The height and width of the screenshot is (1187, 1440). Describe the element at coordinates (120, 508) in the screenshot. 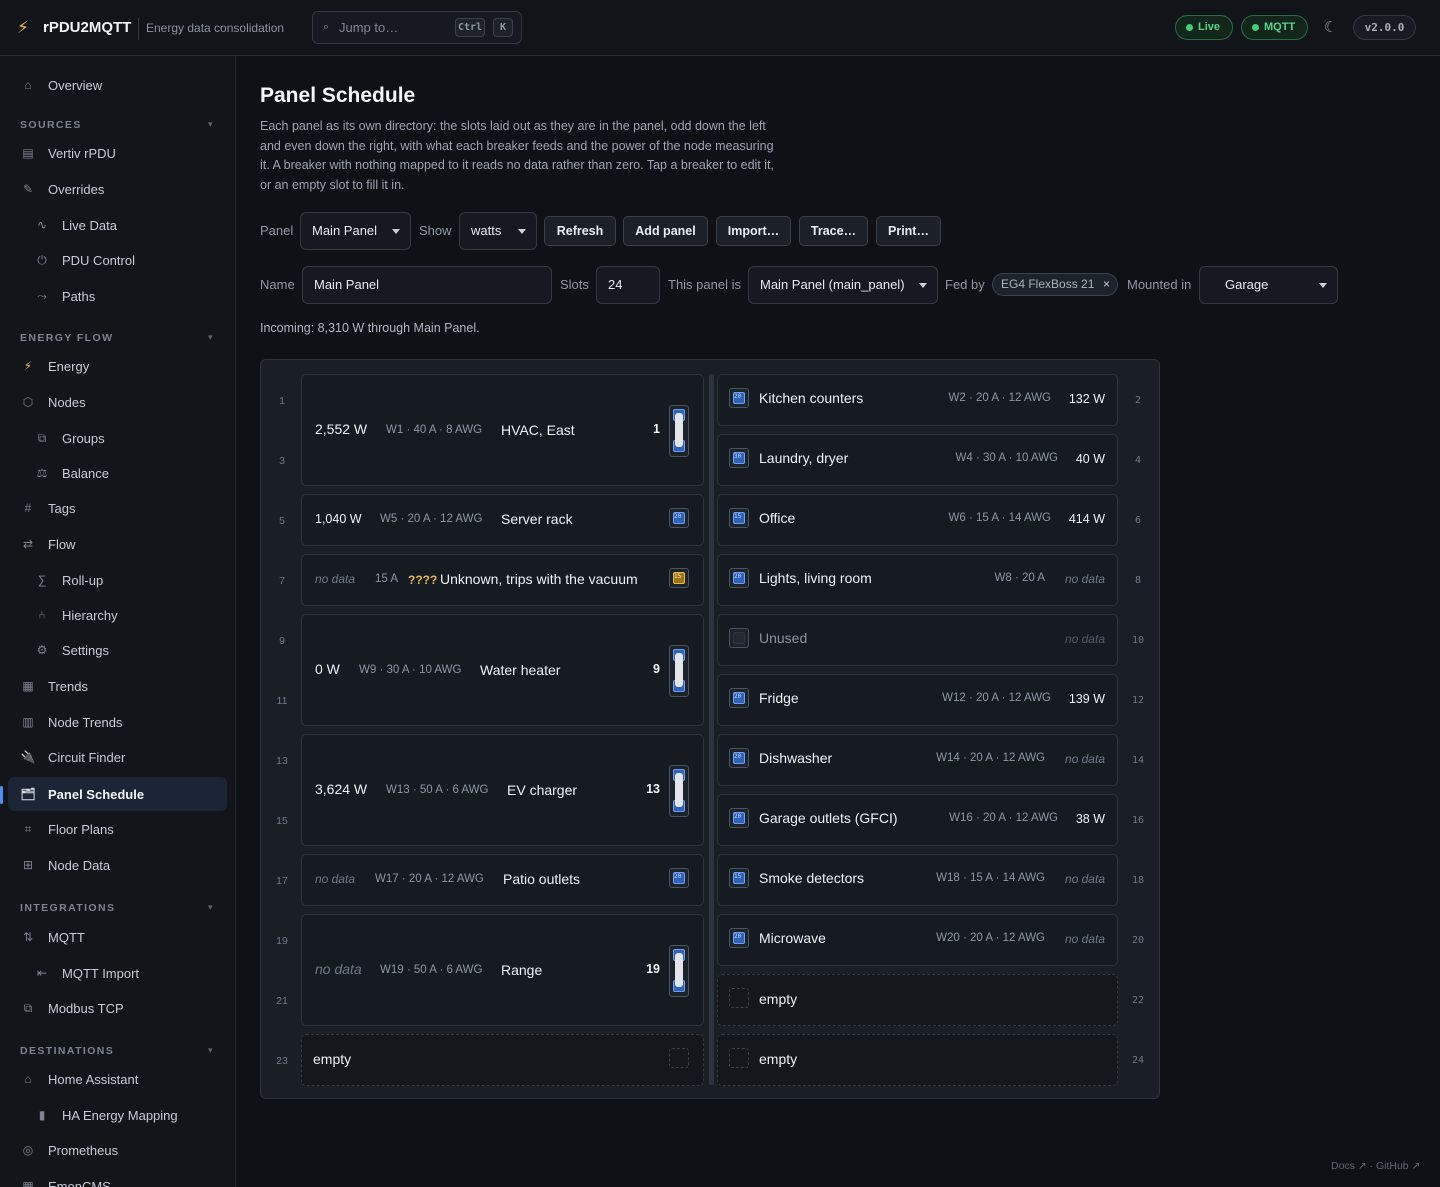

I see `sidebar-item-tags: # Tags` at that location.